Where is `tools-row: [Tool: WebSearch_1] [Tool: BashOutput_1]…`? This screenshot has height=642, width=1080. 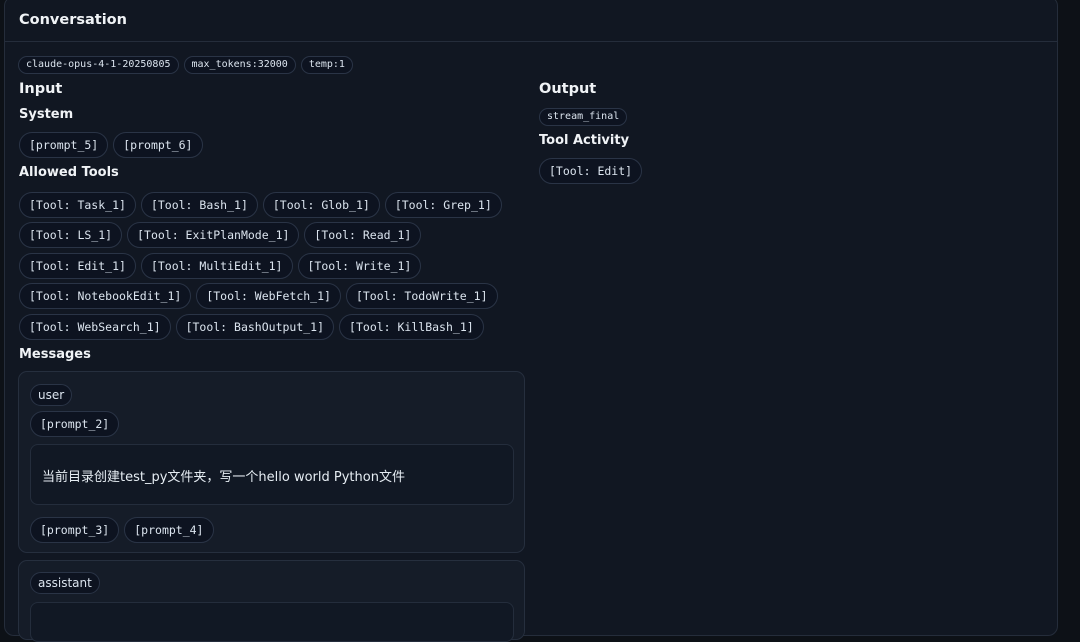
tools-row: [Tool: WebSearch_1] [Tool: BashOutput_1]… is located at coordinates (251, 327).